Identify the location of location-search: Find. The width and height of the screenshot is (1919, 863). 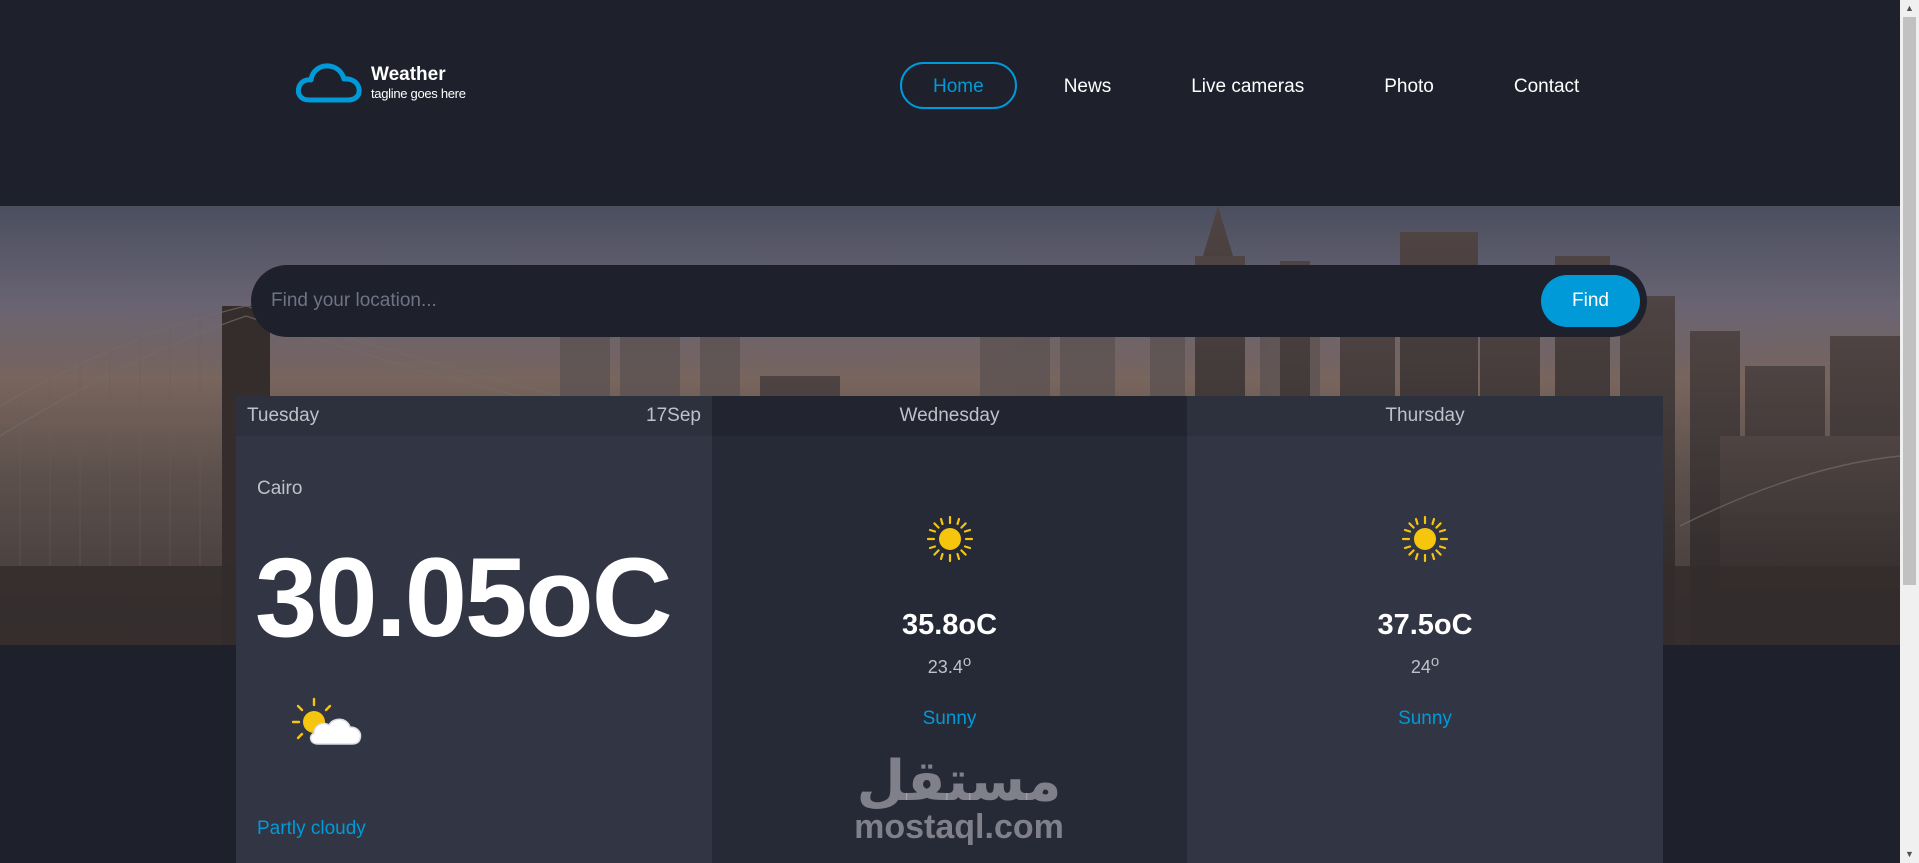
(949, 301).